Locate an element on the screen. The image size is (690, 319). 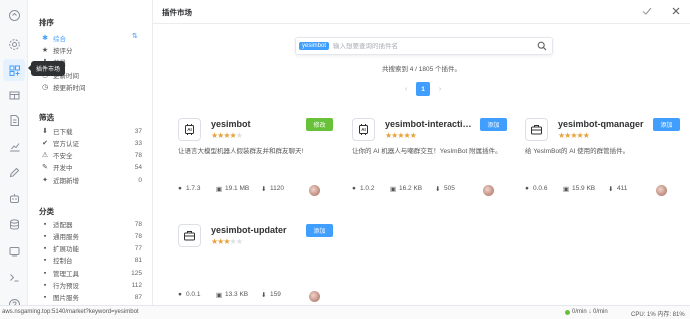
document-icon is located at coordinates (14, 120).